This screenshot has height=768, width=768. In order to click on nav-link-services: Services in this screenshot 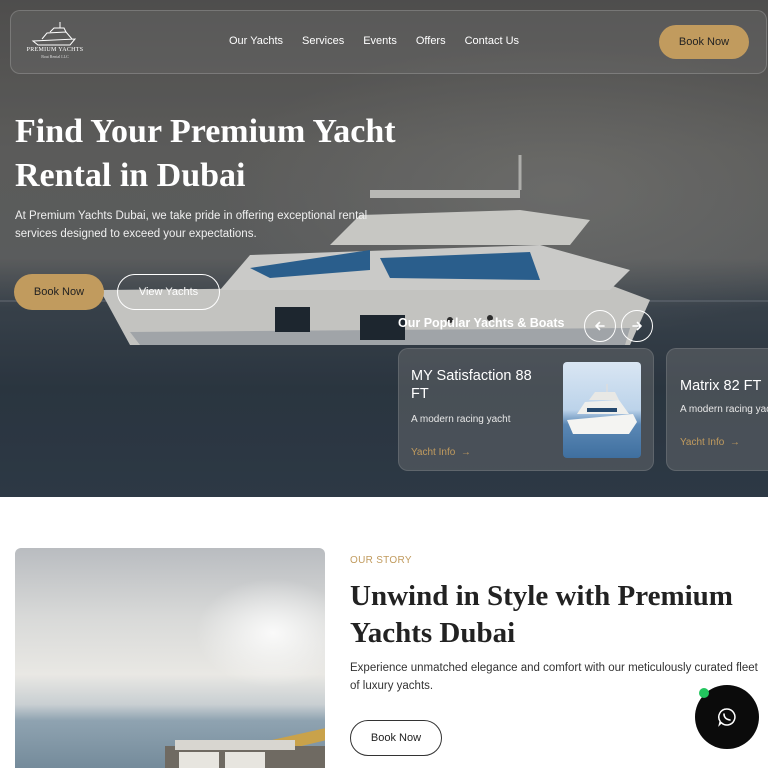, I will do `click(323, 41)`.